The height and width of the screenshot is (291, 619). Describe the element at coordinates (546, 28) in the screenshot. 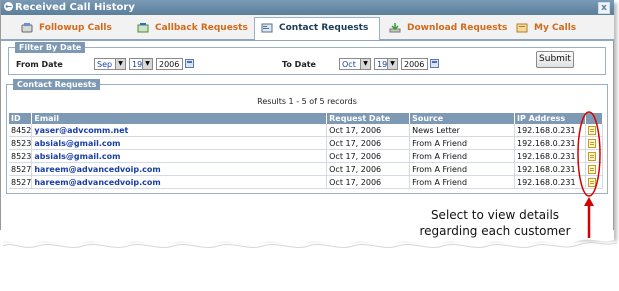

I see `tab-my-calls: My Calls` at that location.